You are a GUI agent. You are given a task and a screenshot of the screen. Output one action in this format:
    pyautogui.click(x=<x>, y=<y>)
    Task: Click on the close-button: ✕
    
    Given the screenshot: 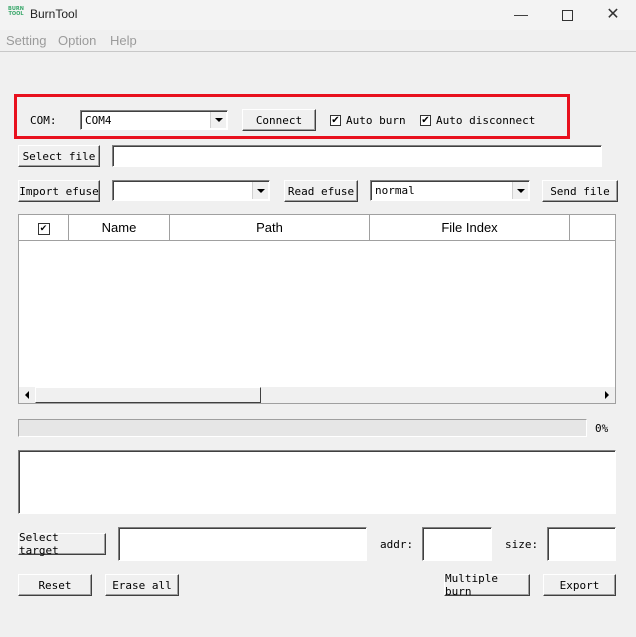 What is the action you would take?
    pyautogui.click(x=613, y=15)
    